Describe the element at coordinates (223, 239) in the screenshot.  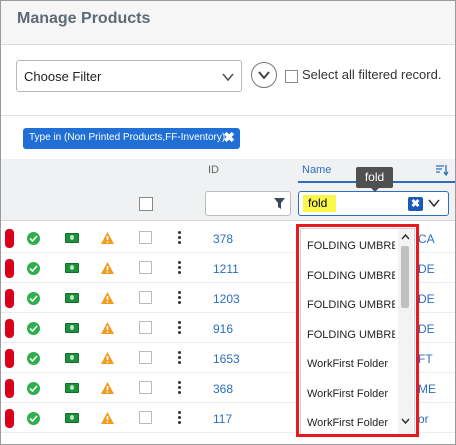
I see `row-id-link: 378` at that location.